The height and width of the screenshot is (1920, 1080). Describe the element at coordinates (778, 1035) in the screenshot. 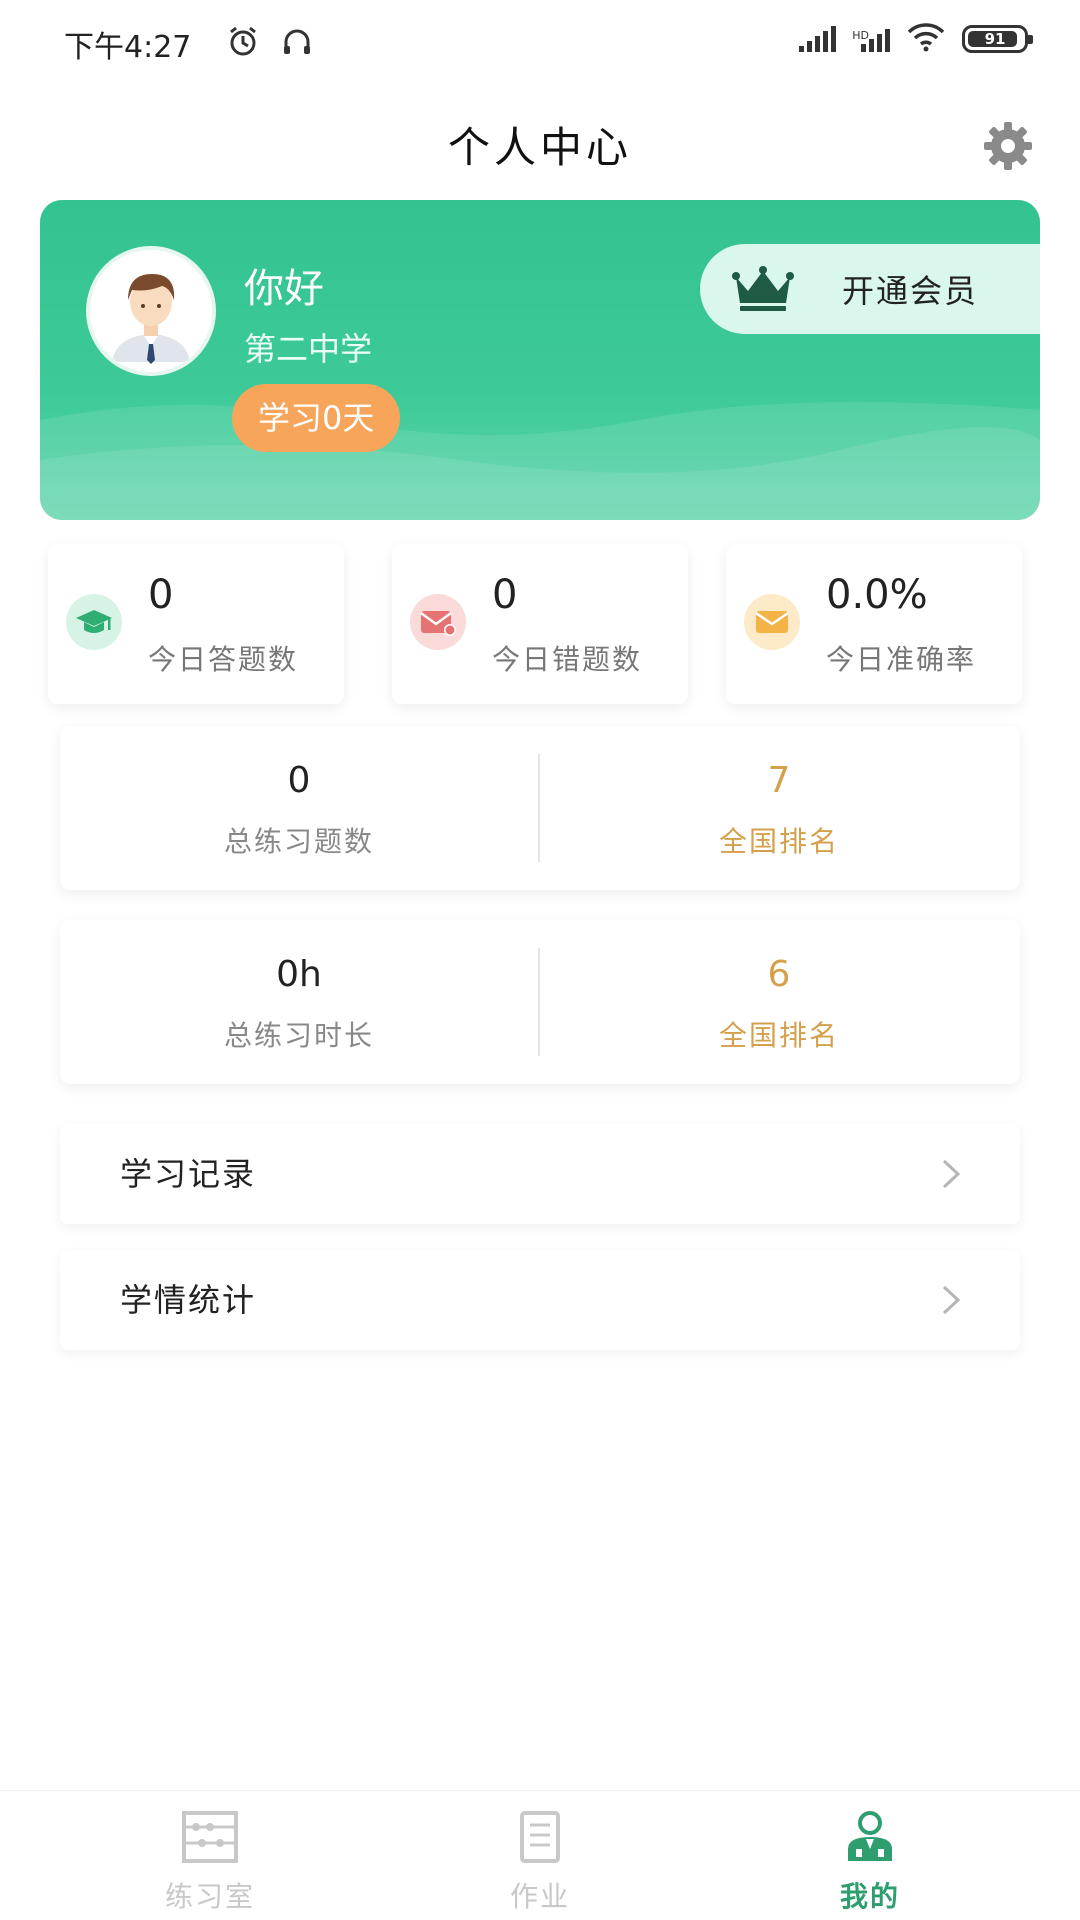

I see `time-rank-label: 全国排名` at that location.